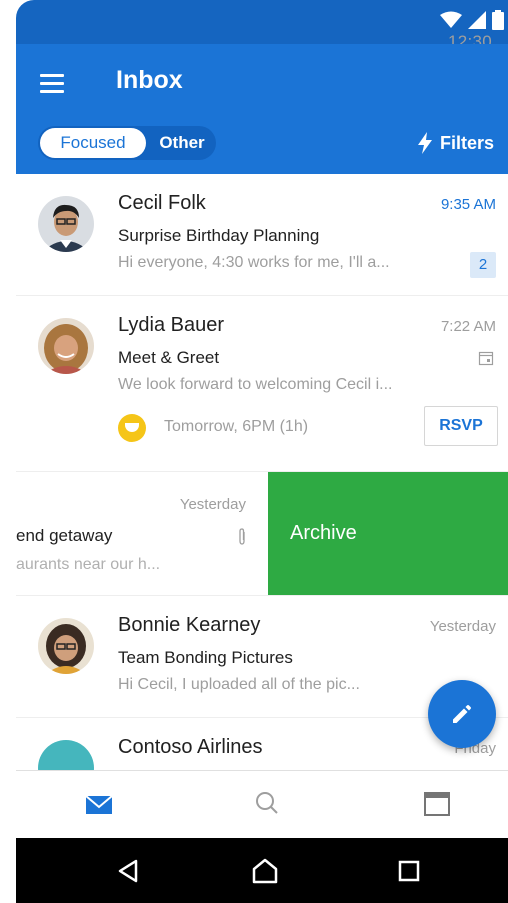  Describe the element at coordinates (64, 535) in the screenshot. I see `message-subject: end getaway` at that location.